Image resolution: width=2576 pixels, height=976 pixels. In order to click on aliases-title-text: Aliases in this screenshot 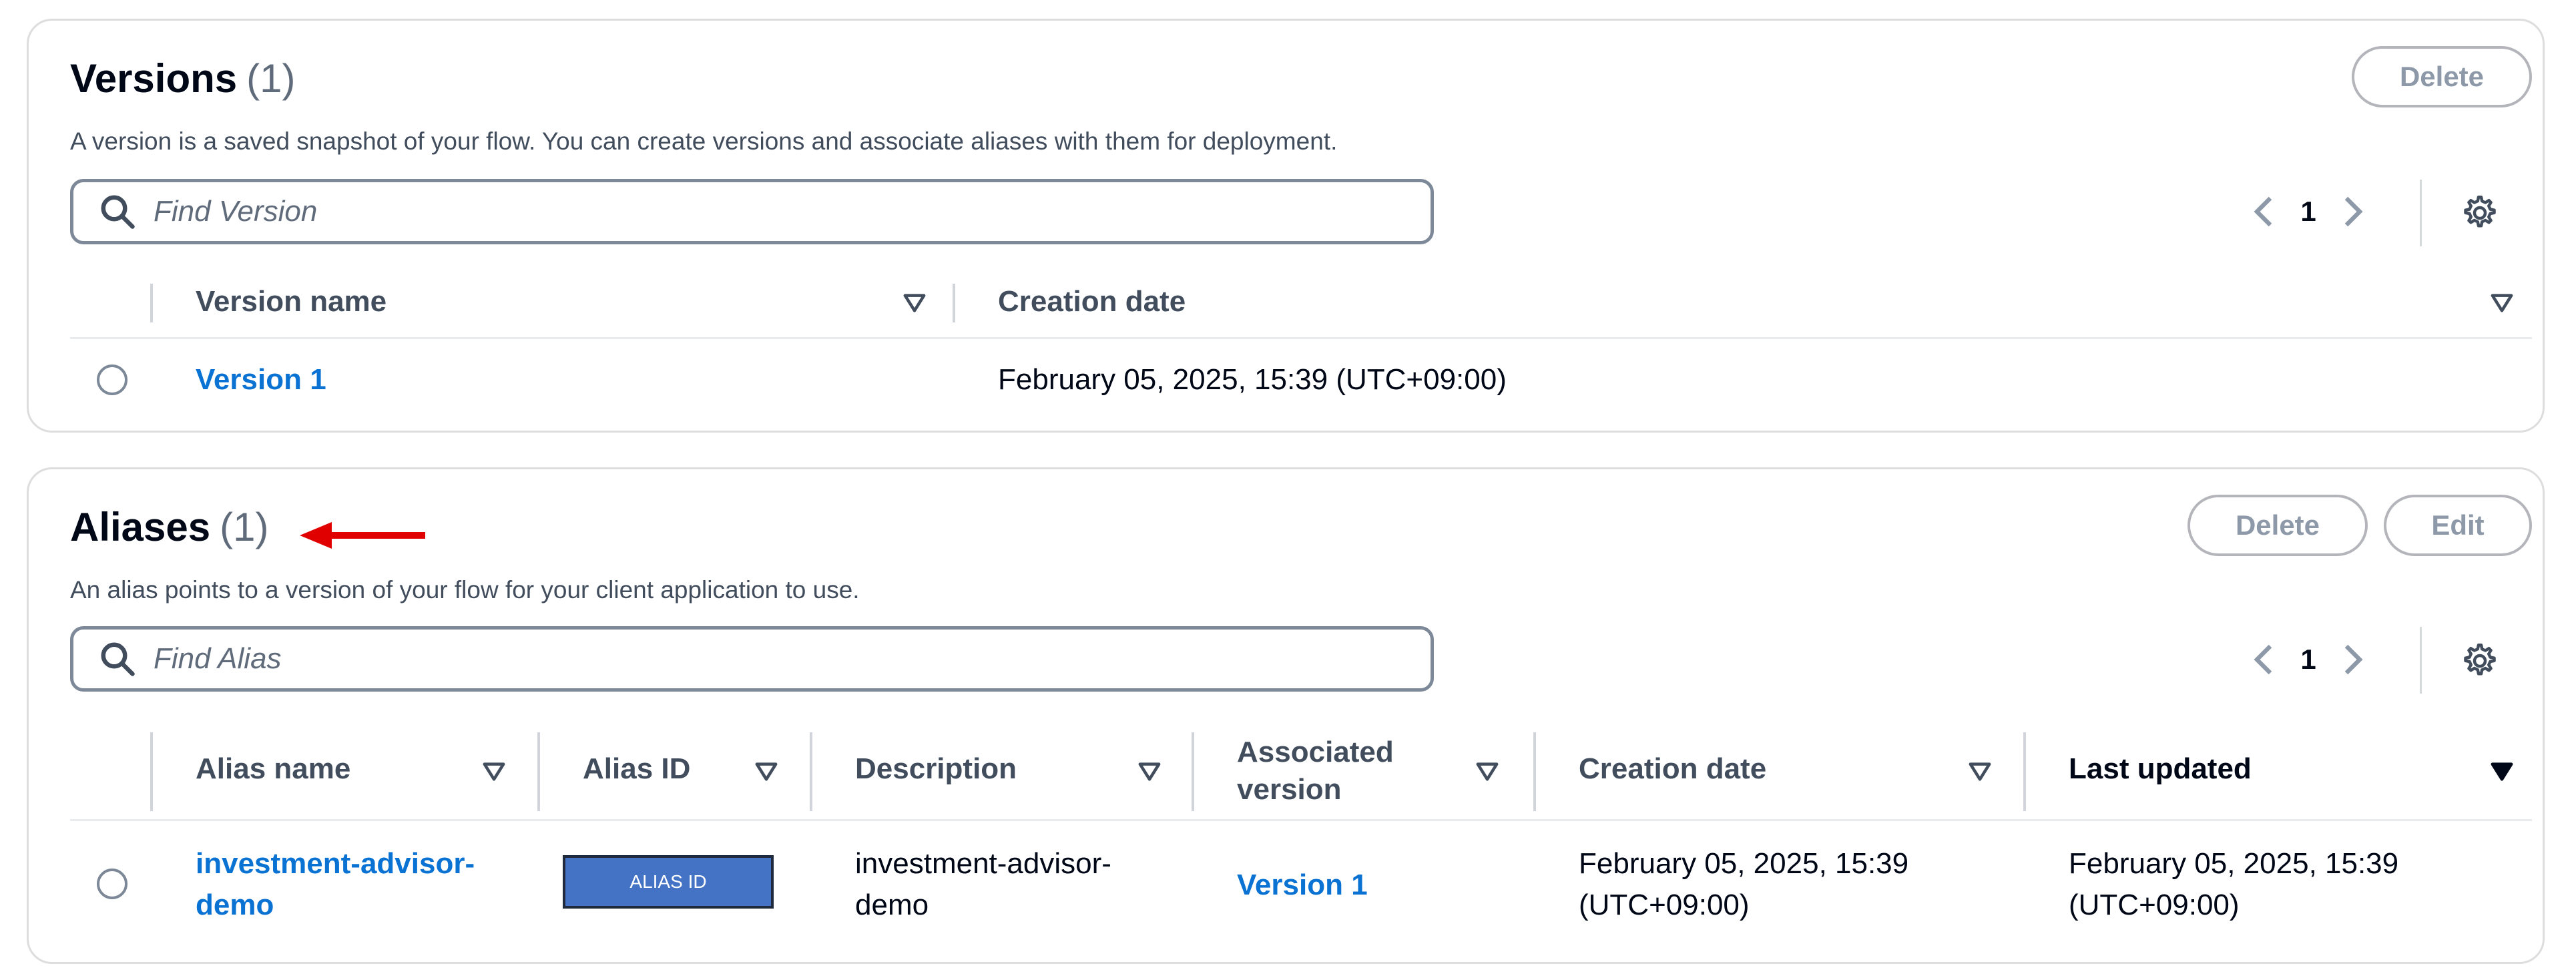, I will do `click(140, 527)`.